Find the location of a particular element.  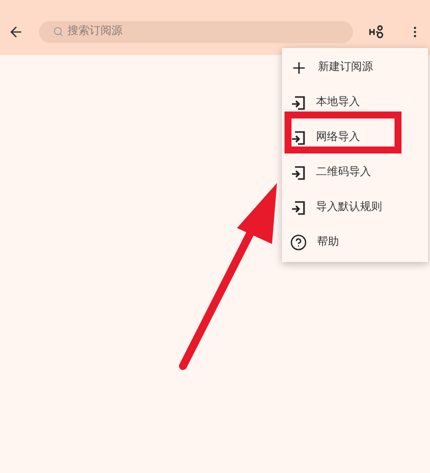

menu-item: 导入默认规则 is located at coordinates (355, 207).